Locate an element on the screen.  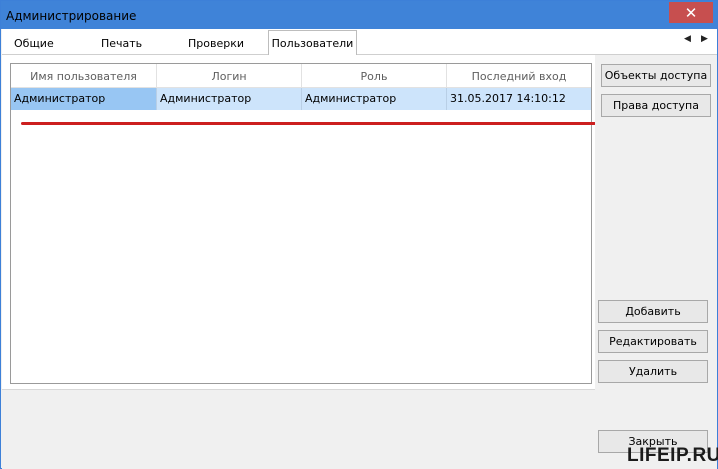
tab-scroll-left-icon: ◀ is located at coordinates (687, 39).